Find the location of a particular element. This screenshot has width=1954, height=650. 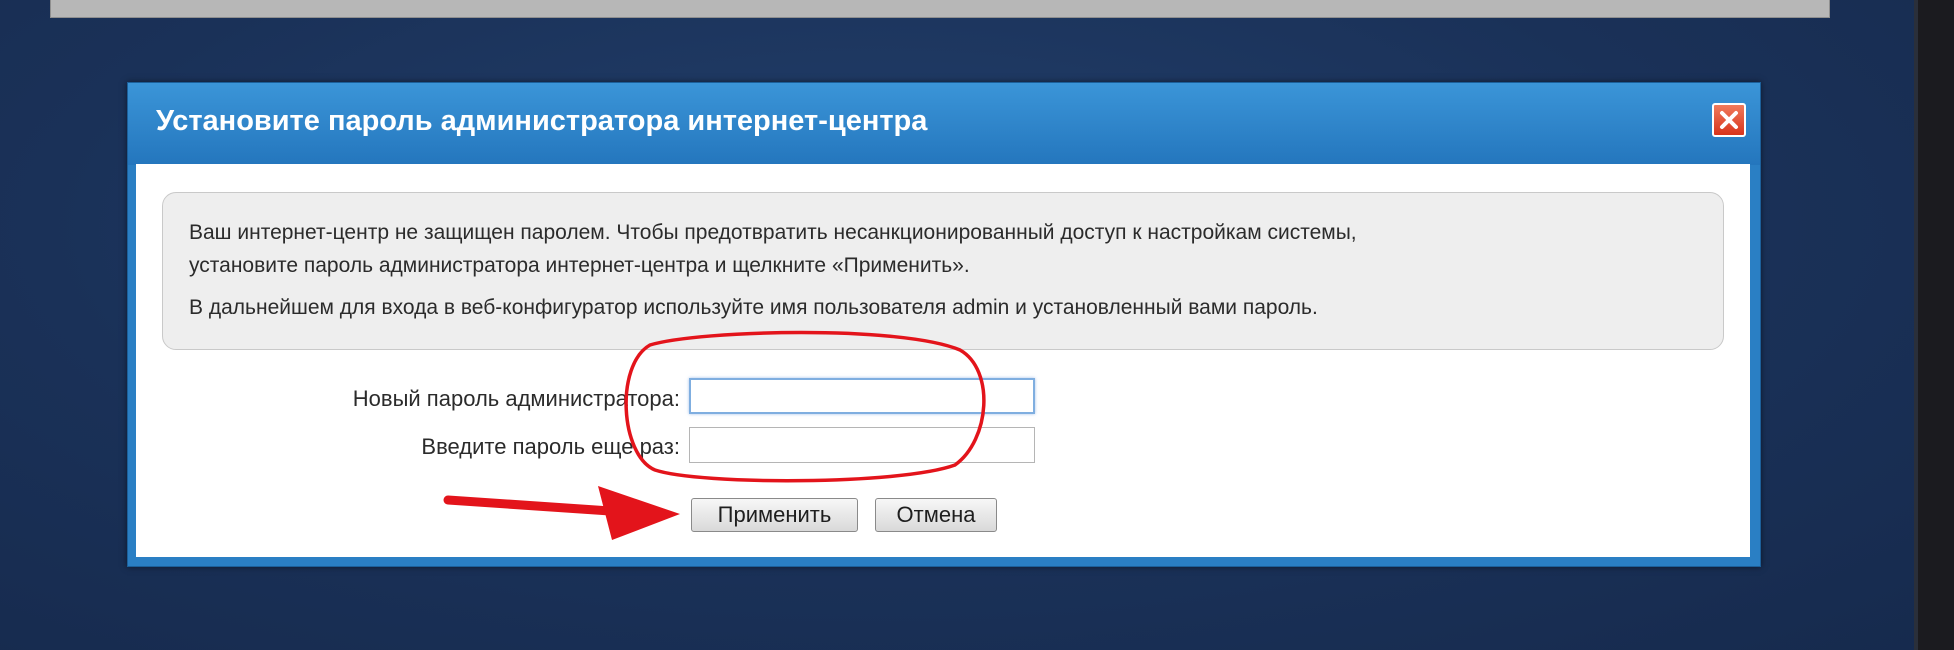

right-edge-strip is located at coordinates (1936, 325).